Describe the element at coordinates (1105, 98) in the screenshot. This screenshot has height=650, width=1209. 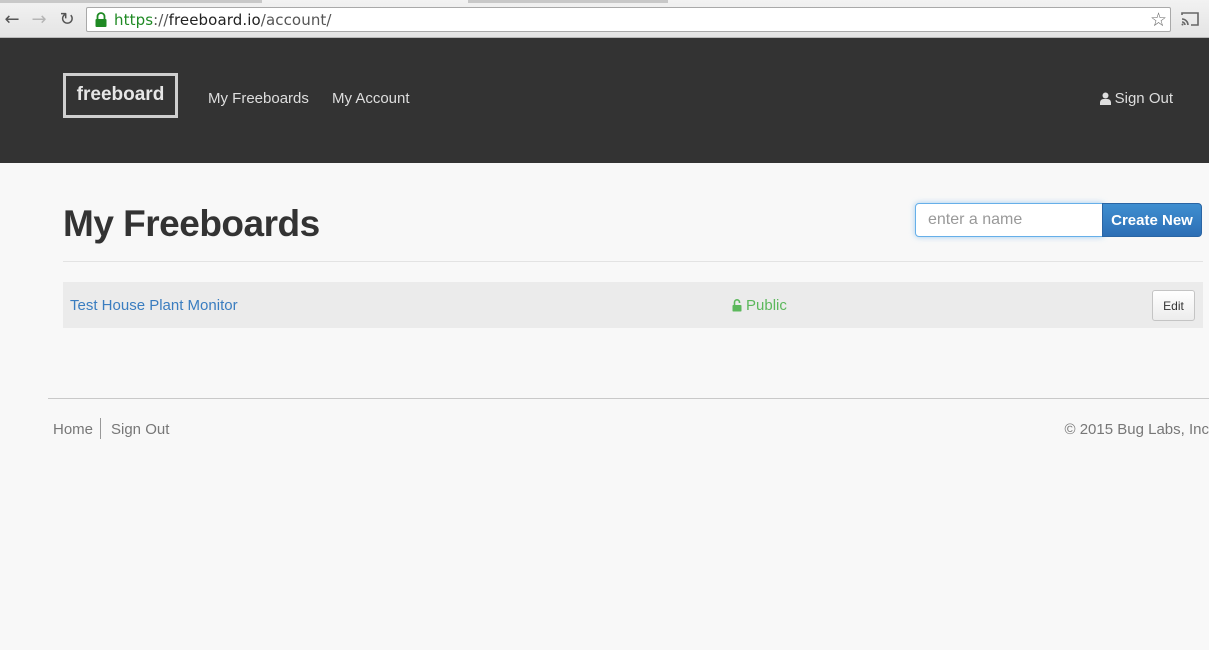
I see `user-icon` at that location.